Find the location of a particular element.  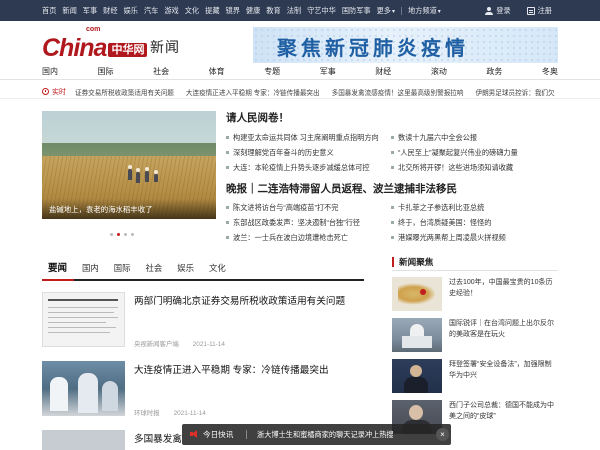

tab-international: 国际 is located at coordinates (122, 270).